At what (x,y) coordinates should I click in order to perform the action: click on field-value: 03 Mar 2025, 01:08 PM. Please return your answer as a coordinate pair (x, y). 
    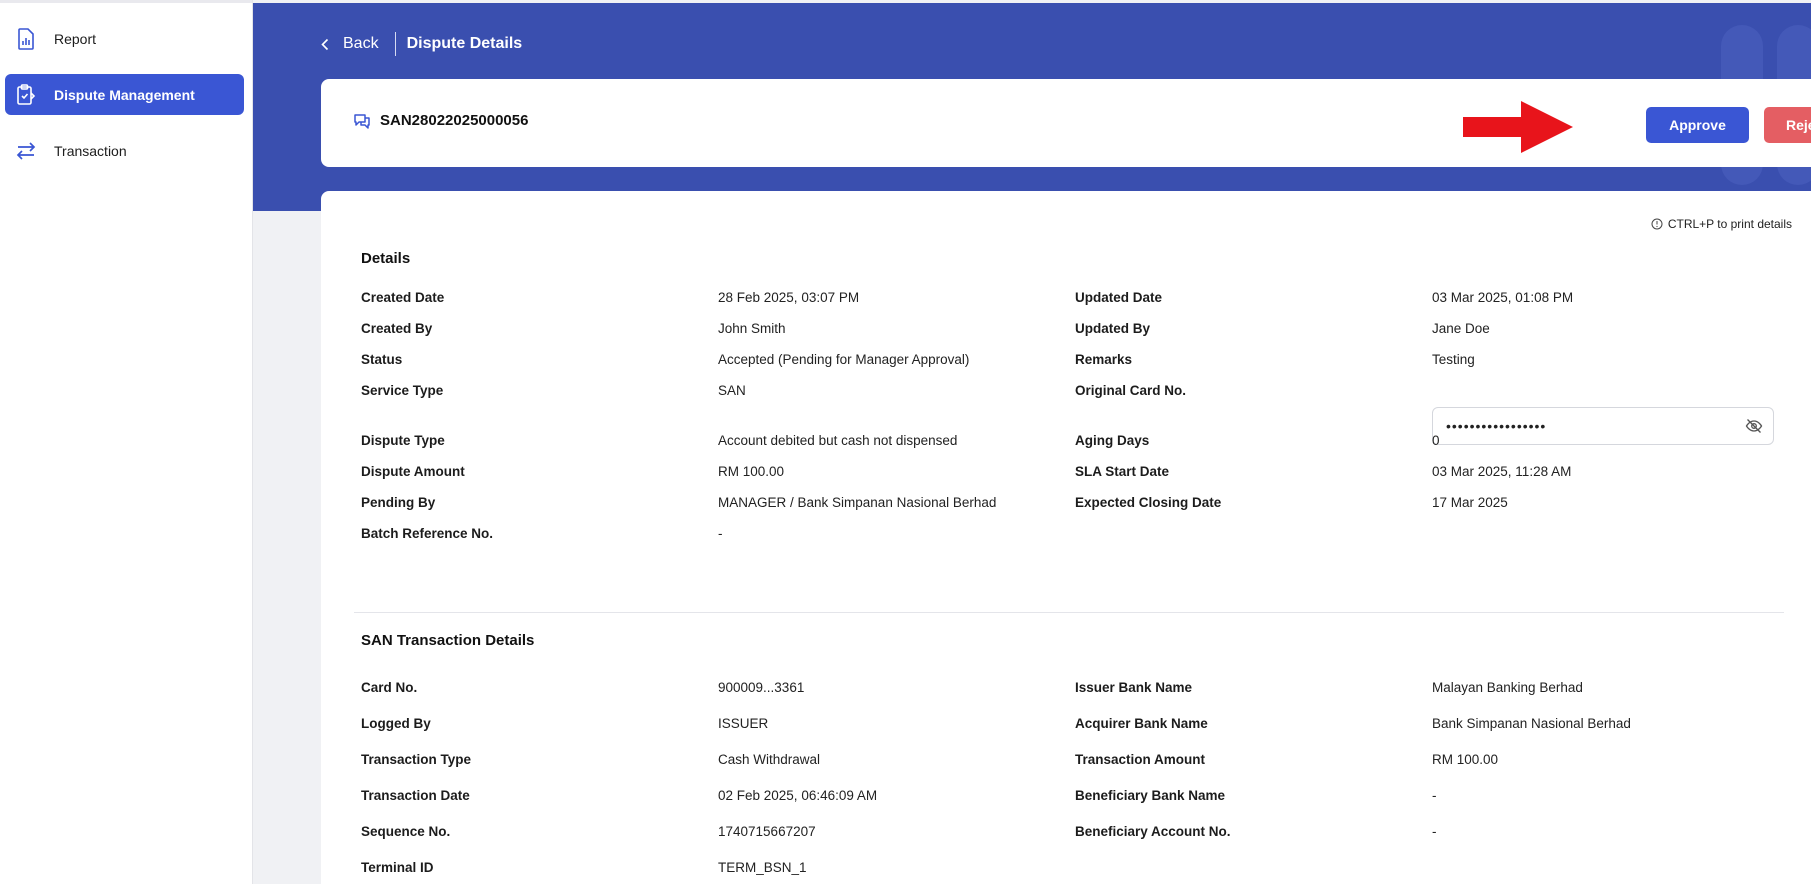
    Looking at the image, I should click on (1503, 297).